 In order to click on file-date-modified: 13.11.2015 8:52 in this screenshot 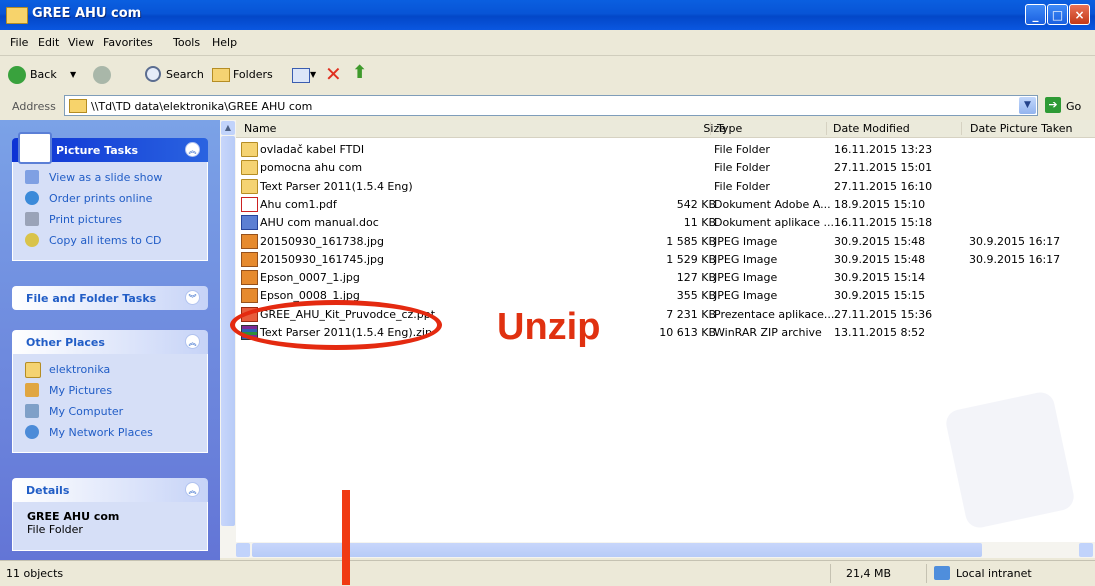, I will do `click(880, 332)`.